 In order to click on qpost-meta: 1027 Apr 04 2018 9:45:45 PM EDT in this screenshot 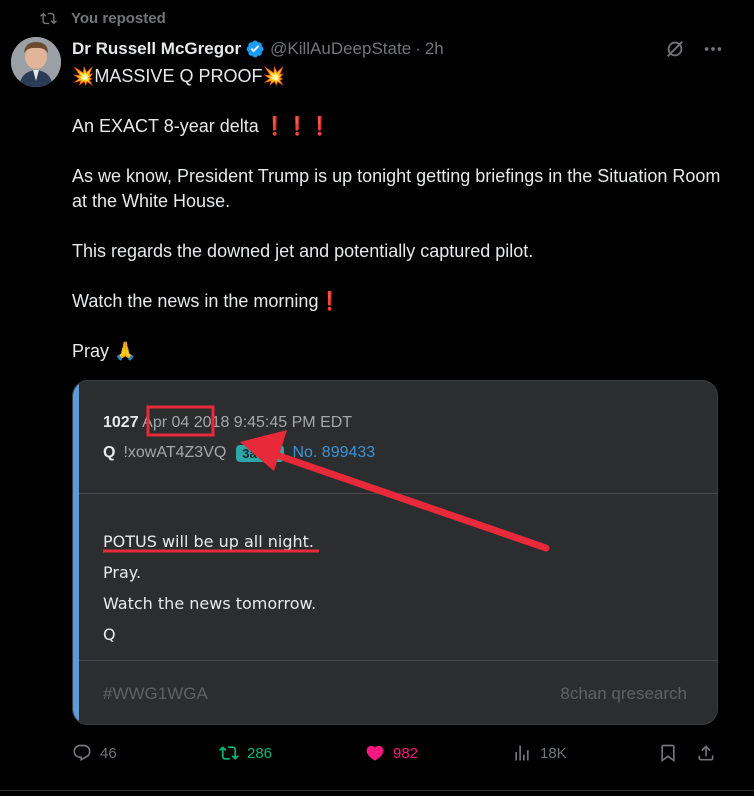, I will do `click(227, 423)`.